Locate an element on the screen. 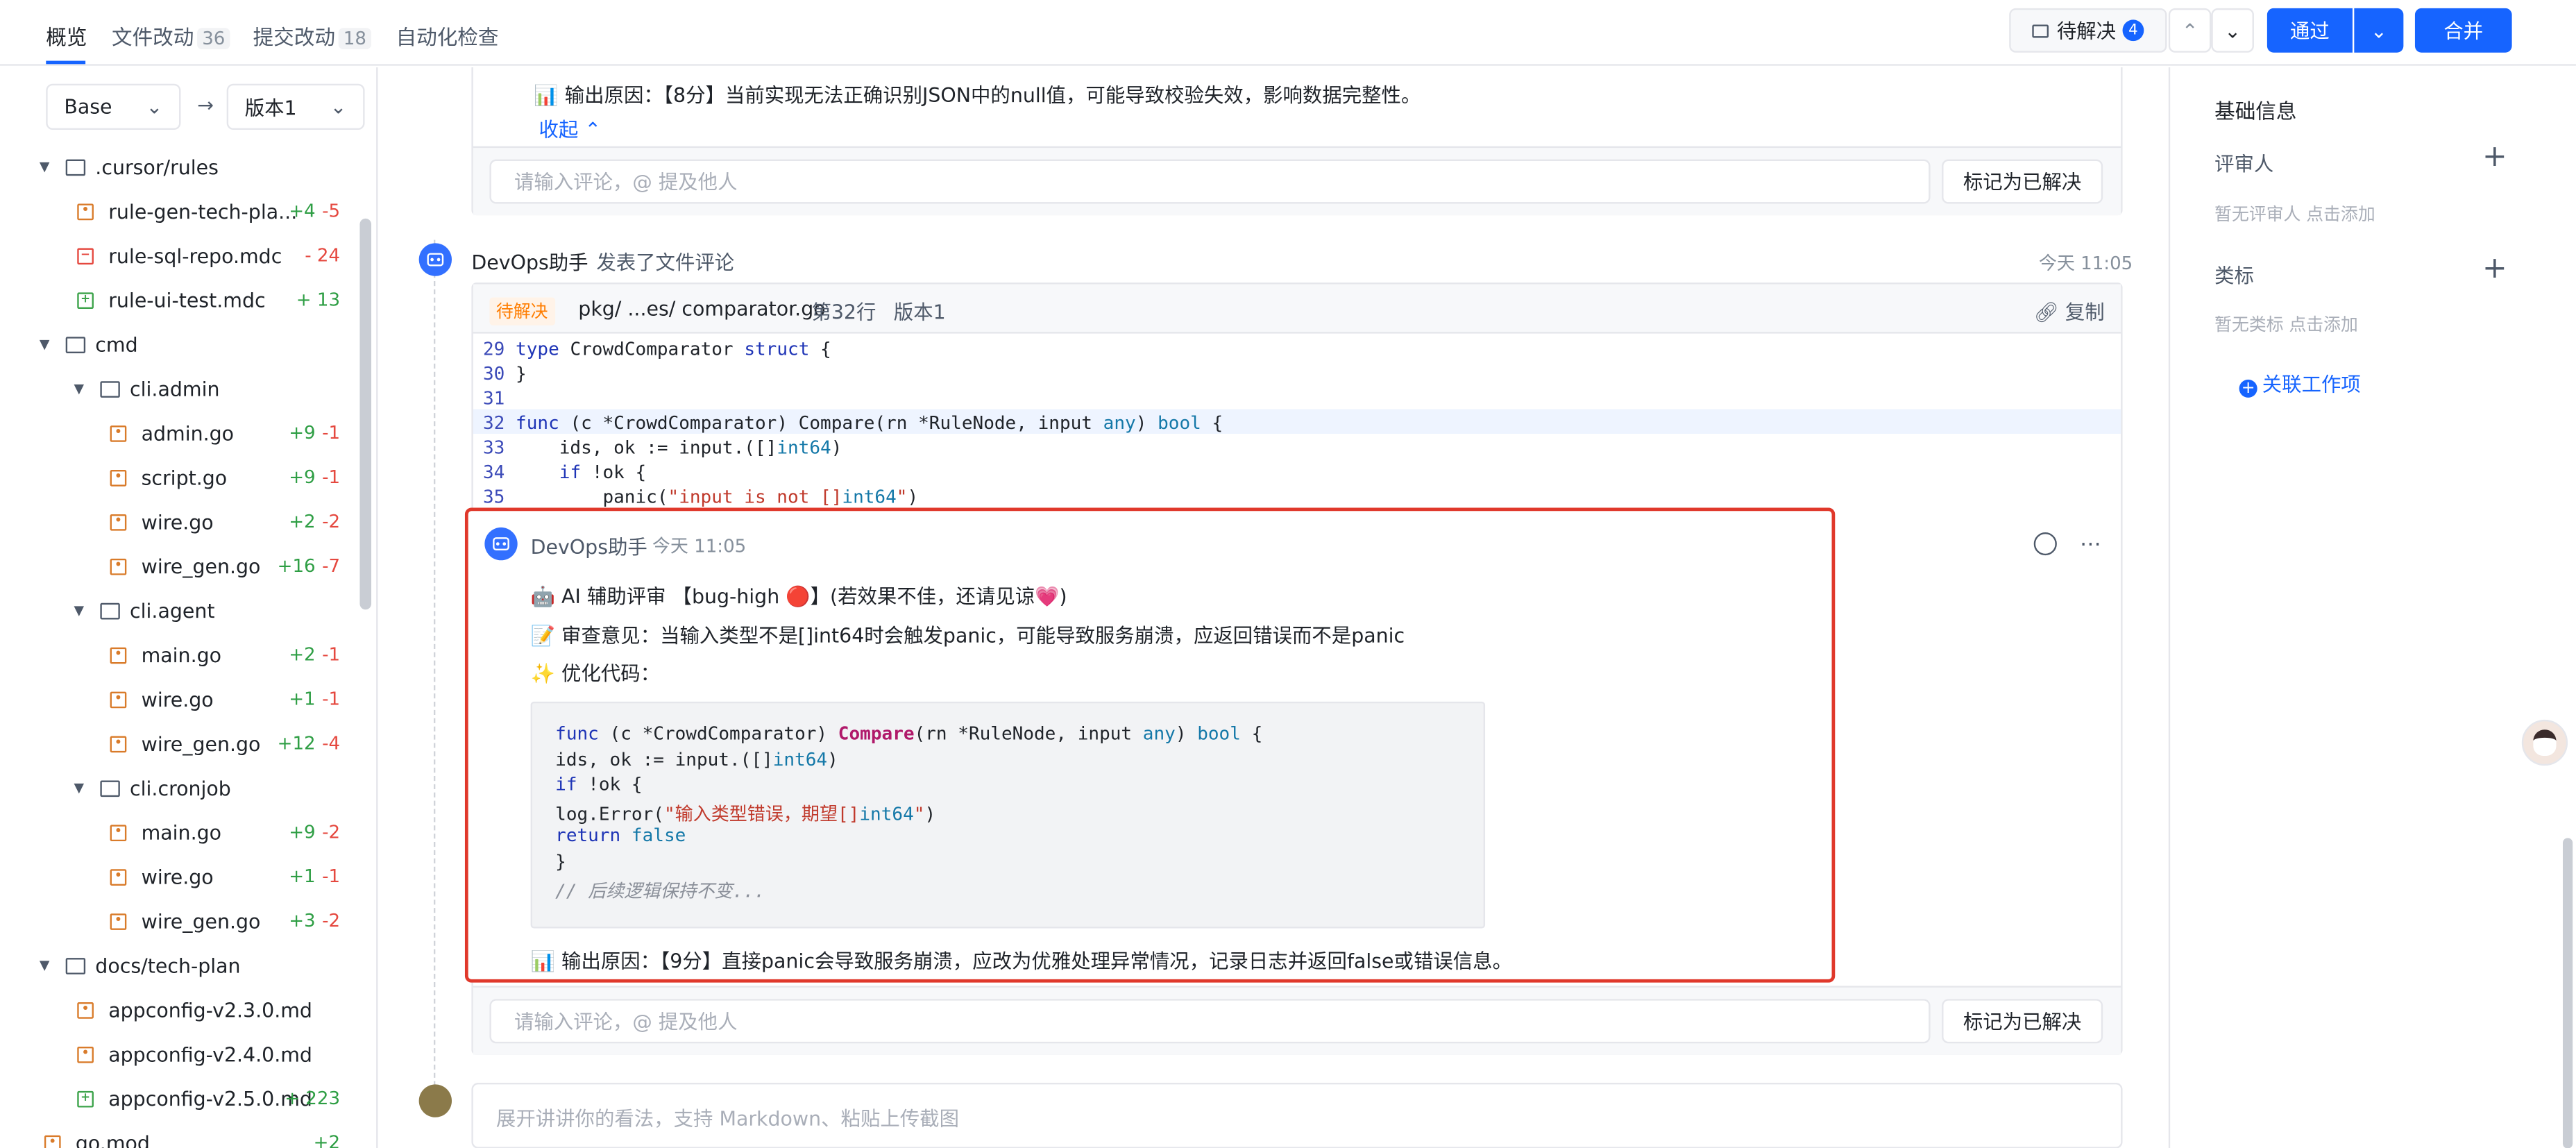  tree-item-label: go.mod is located at coordinates (112, 1140).